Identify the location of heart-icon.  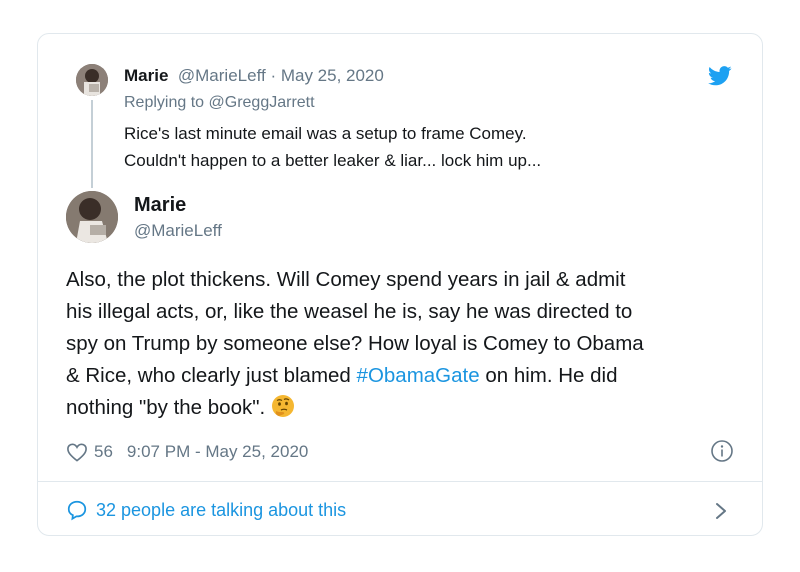
(77, 452).